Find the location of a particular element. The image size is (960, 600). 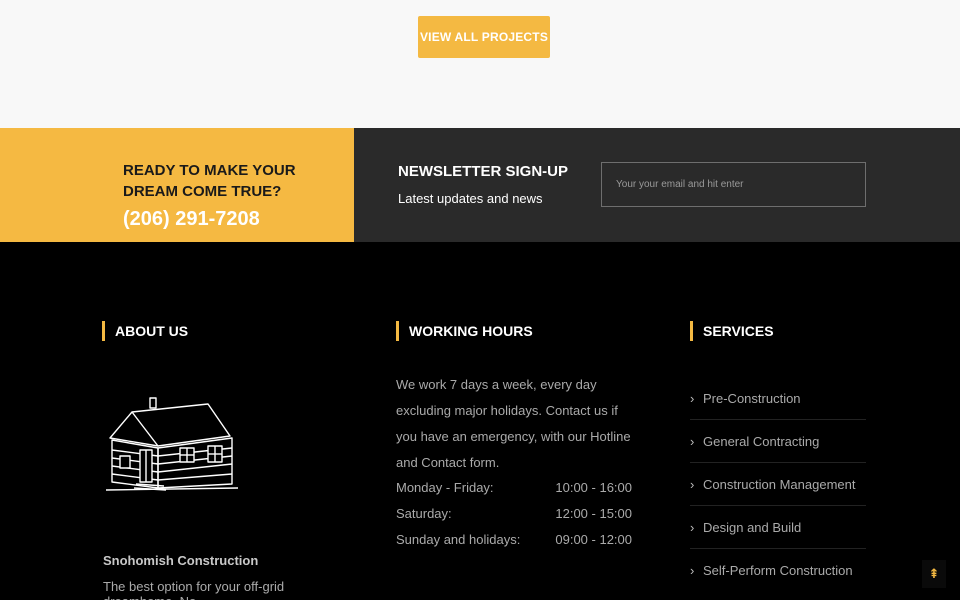

hours-row: Monday - Friday: 10:00 - 16:00 is located at coordinates (514, 488).